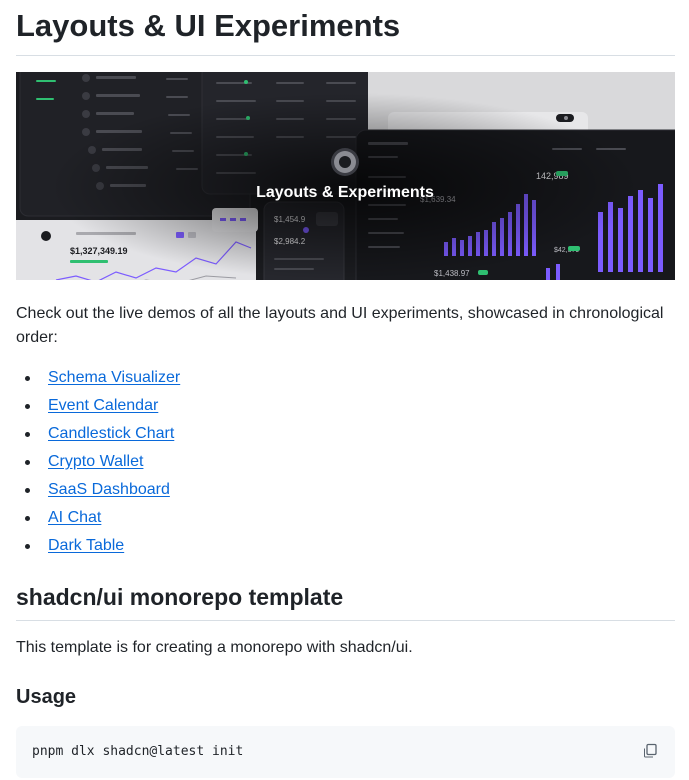 This screenshot has width=689, height=780. I want to click on link-event-calendar: Event Calendar, so click(103, 405).